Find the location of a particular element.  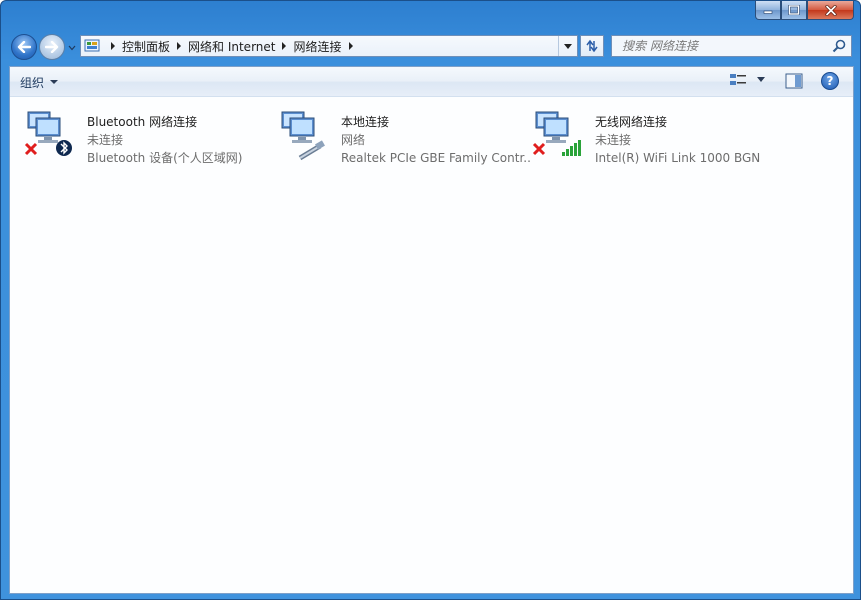

connection-status: 网络 is located at coordinates (353, 140).